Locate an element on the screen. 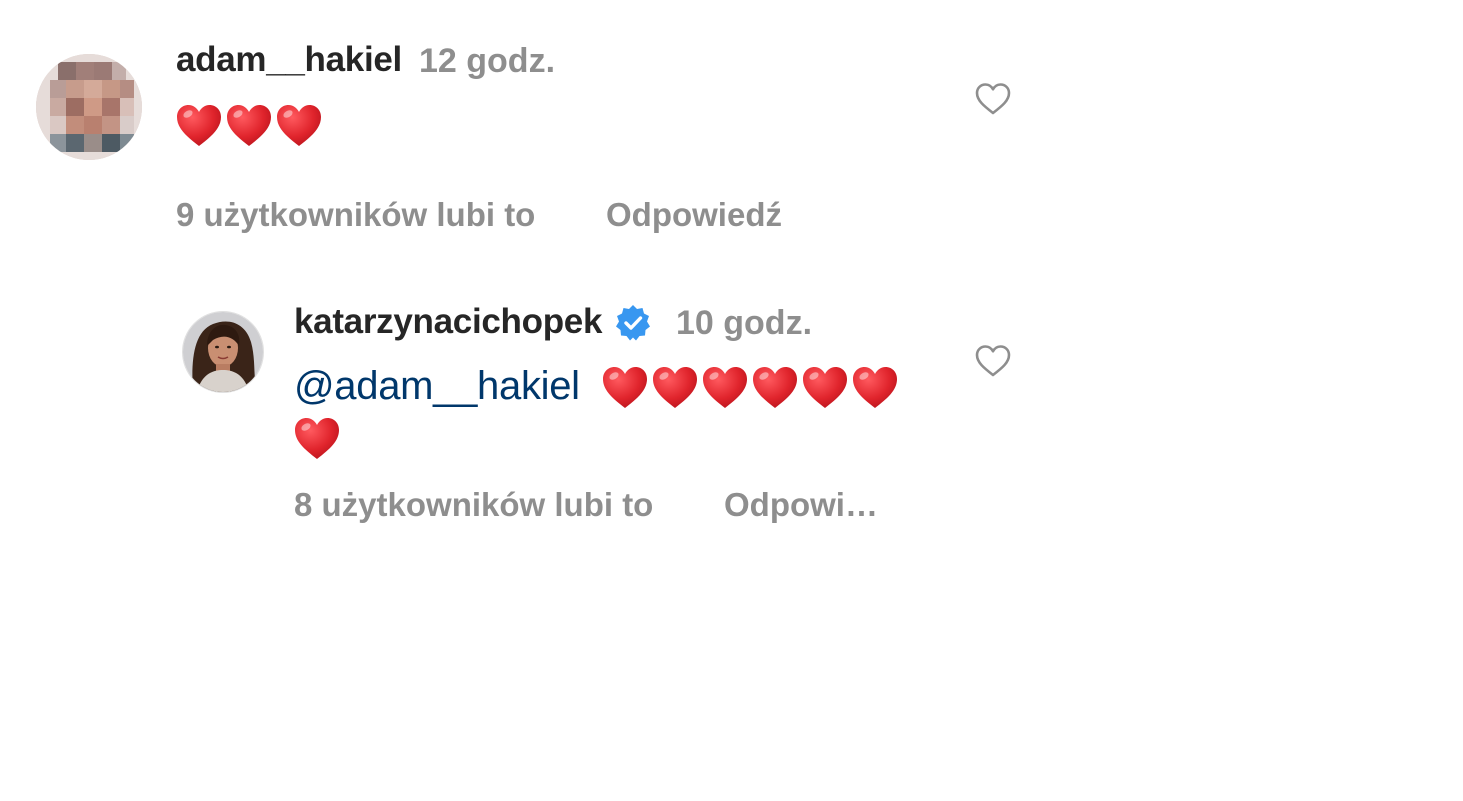  pixelated-avatar-image is located at coordinates (89, 107).